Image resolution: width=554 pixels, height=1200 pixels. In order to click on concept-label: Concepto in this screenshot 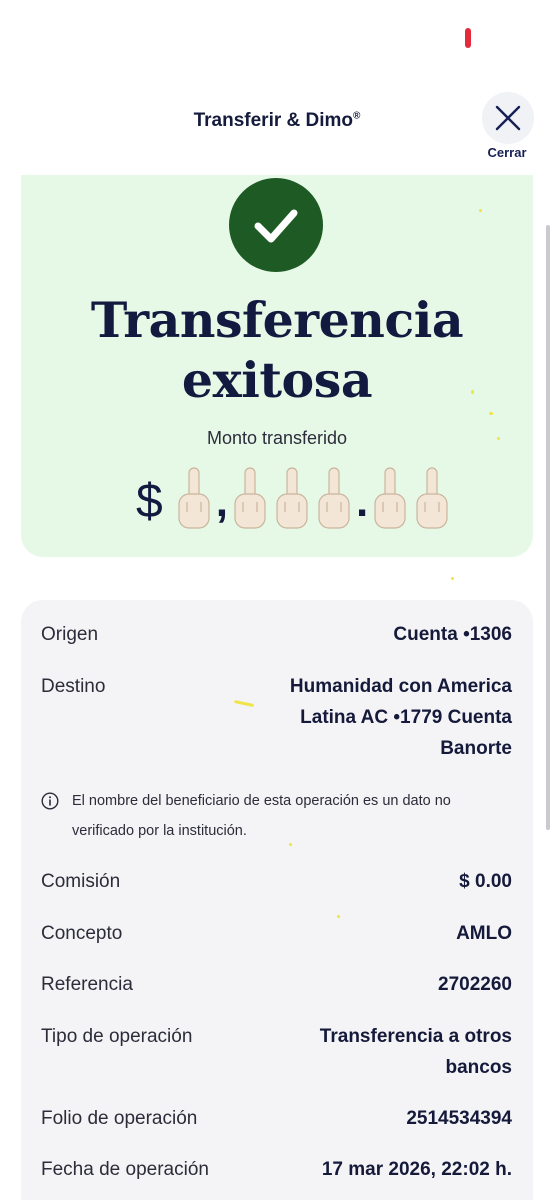, I will do `click(82, 933)`.